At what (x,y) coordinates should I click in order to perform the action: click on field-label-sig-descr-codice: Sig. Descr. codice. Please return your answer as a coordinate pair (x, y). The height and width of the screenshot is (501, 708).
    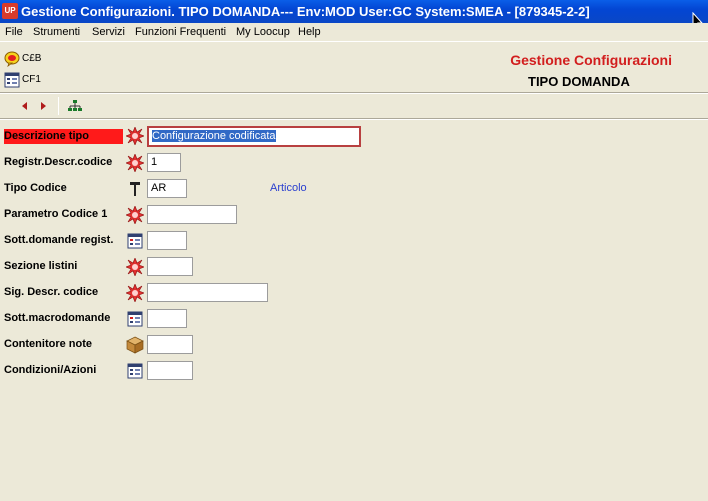
    Looking at the image, I should click on (51, 292).